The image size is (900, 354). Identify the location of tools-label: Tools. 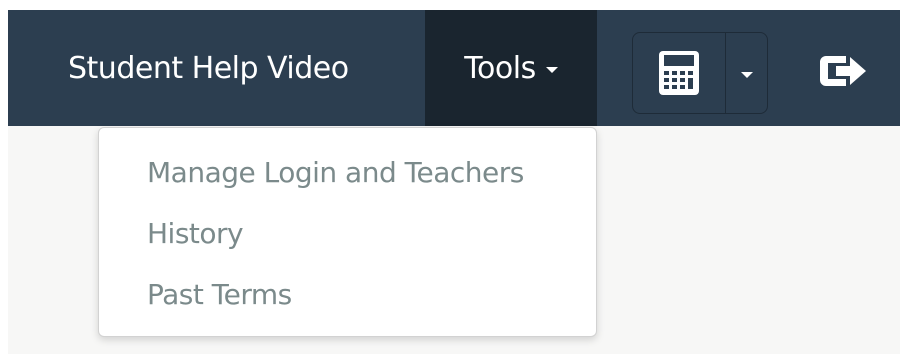
(500, 68).